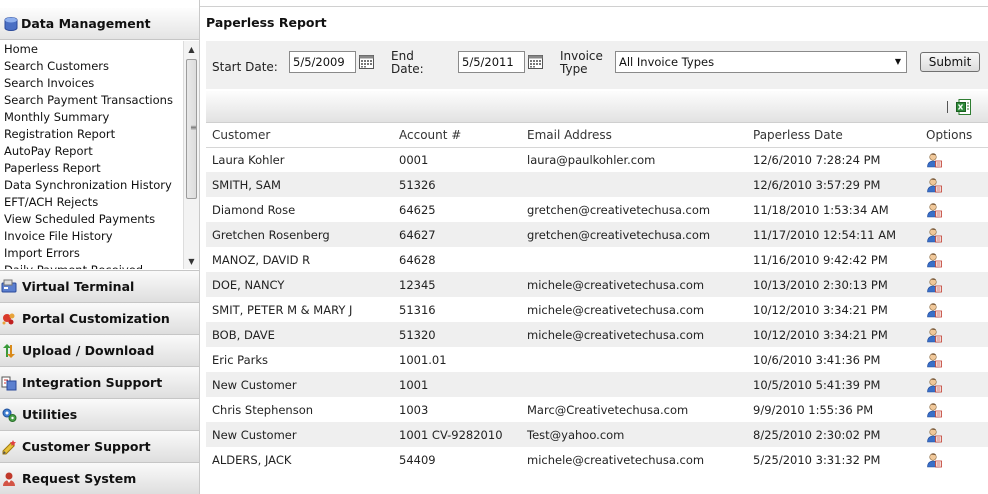  What do you see at coordinates (9, 446) in the screenshot?
I see `pencil-star-icon` at bounding box center [9, 446].